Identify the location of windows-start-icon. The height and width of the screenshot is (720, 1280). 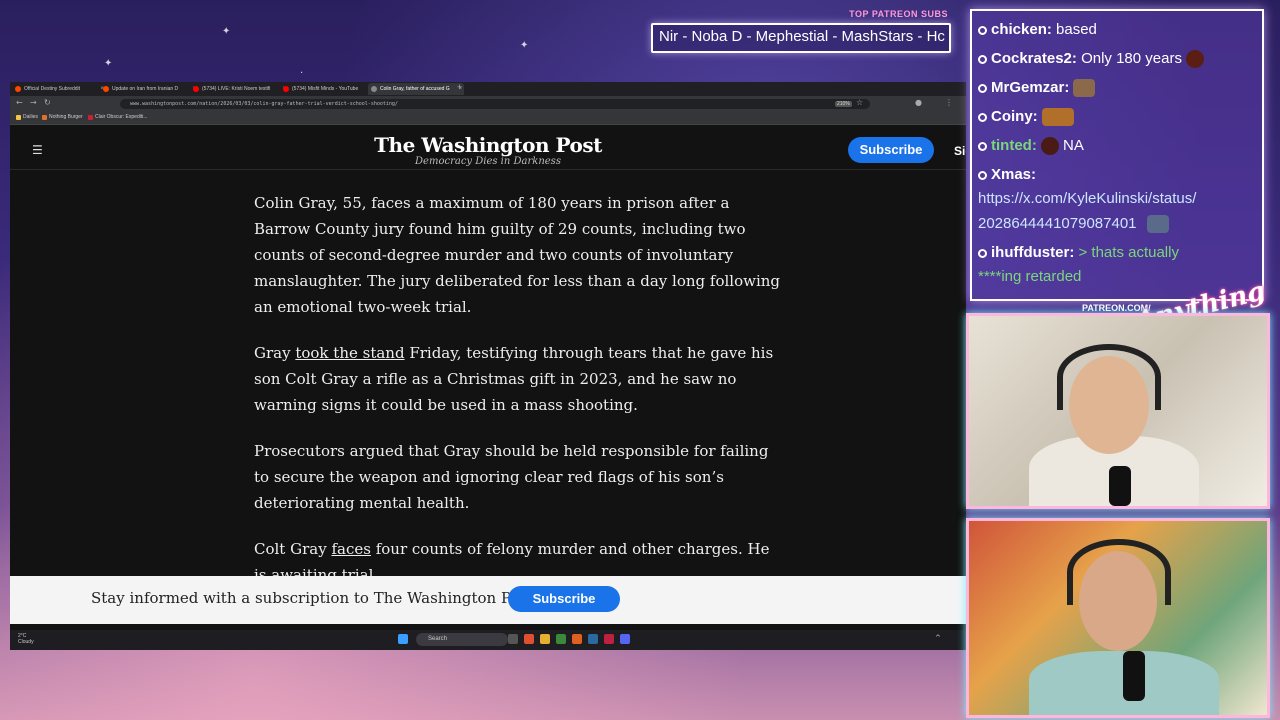
(403, 639).